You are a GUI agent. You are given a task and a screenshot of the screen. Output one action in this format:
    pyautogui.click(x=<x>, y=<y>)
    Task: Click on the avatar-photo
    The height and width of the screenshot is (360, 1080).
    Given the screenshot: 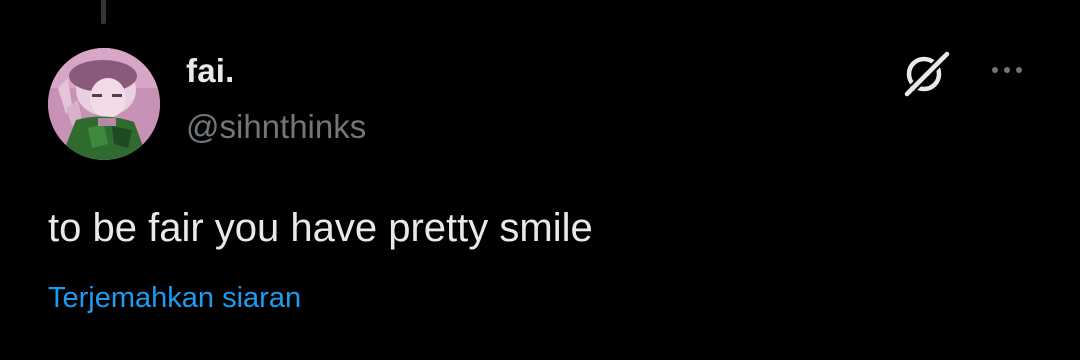 What is the action you would take?
    pyautogui.click(x=104, y=104)
    